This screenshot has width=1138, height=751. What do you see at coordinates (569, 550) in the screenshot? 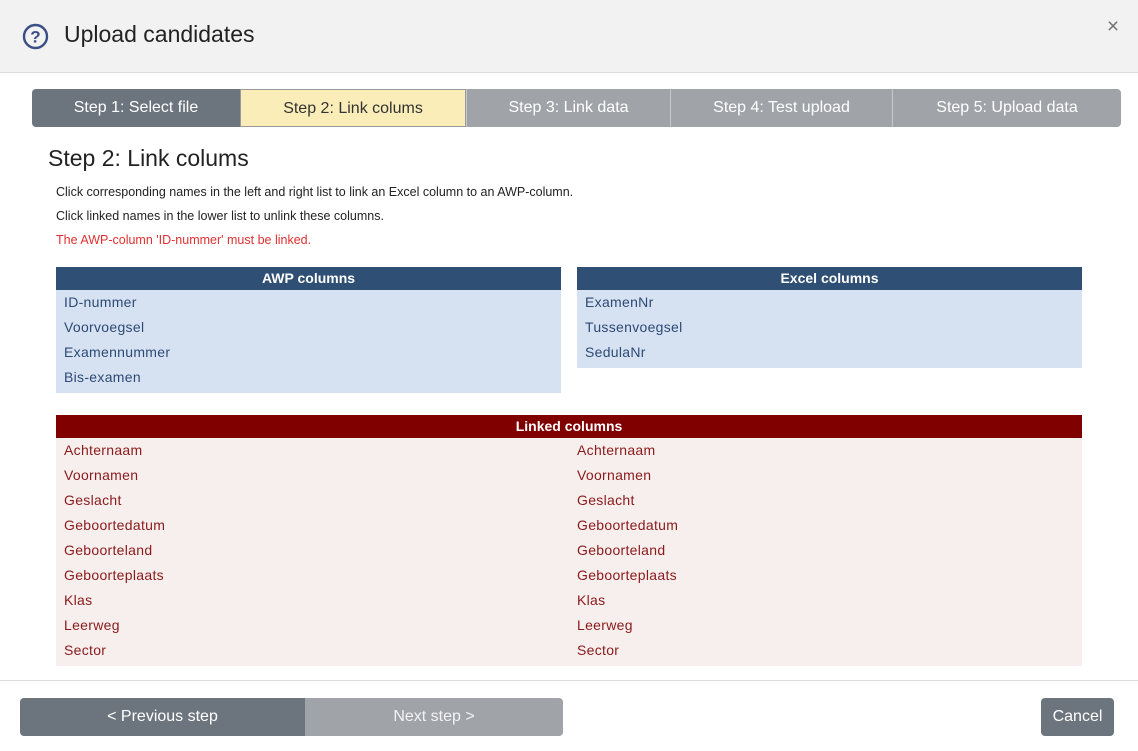
I see `linked-row: Geboorteland Geboorteland` at bounding box center [569, 550].